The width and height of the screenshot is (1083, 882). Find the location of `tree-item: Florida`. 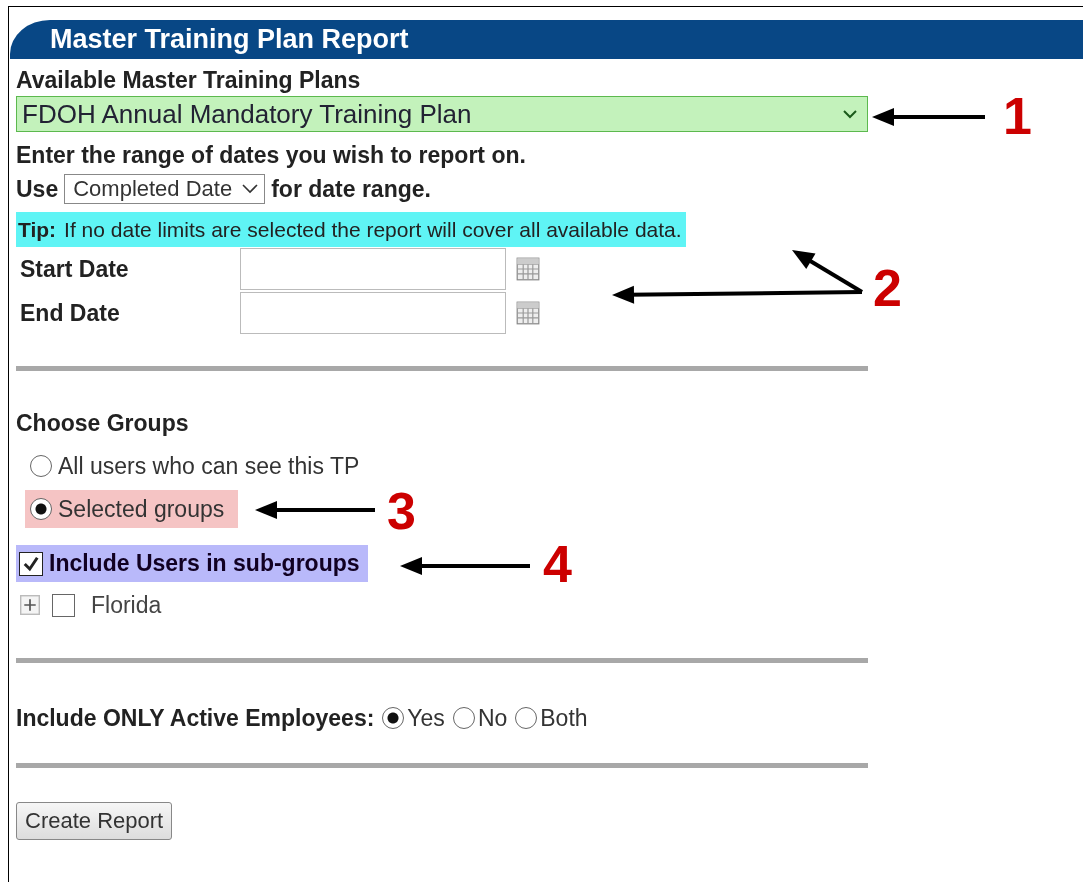

tree-item: Florida is located at coordinates (126, 605).